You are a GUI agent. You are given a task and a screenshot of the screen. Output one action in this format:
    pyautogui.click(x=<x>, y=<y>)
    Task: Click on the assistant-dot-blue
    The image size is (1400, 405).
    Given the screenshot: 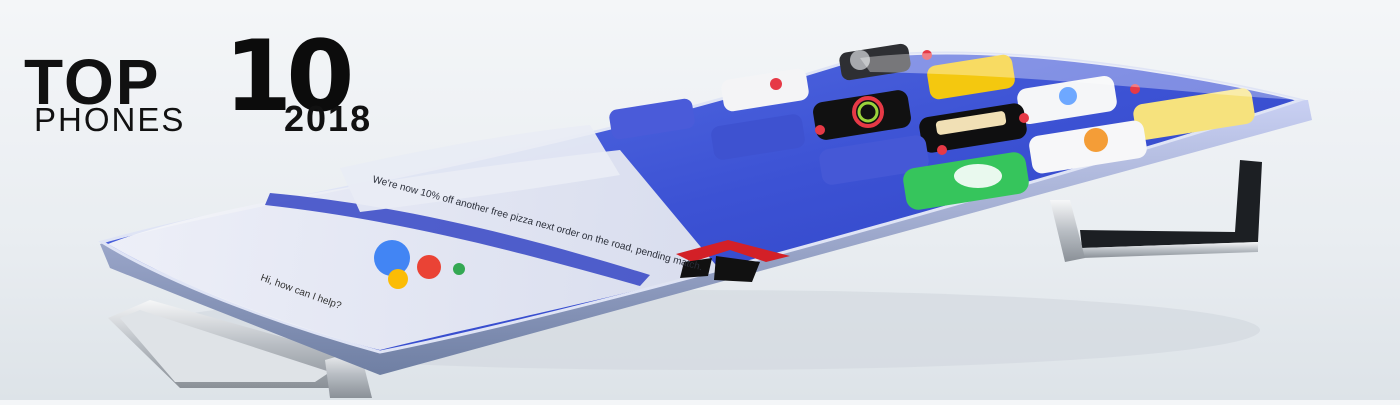 What is the action you would take?
    pyautogui.click(x=392, y=258)
    